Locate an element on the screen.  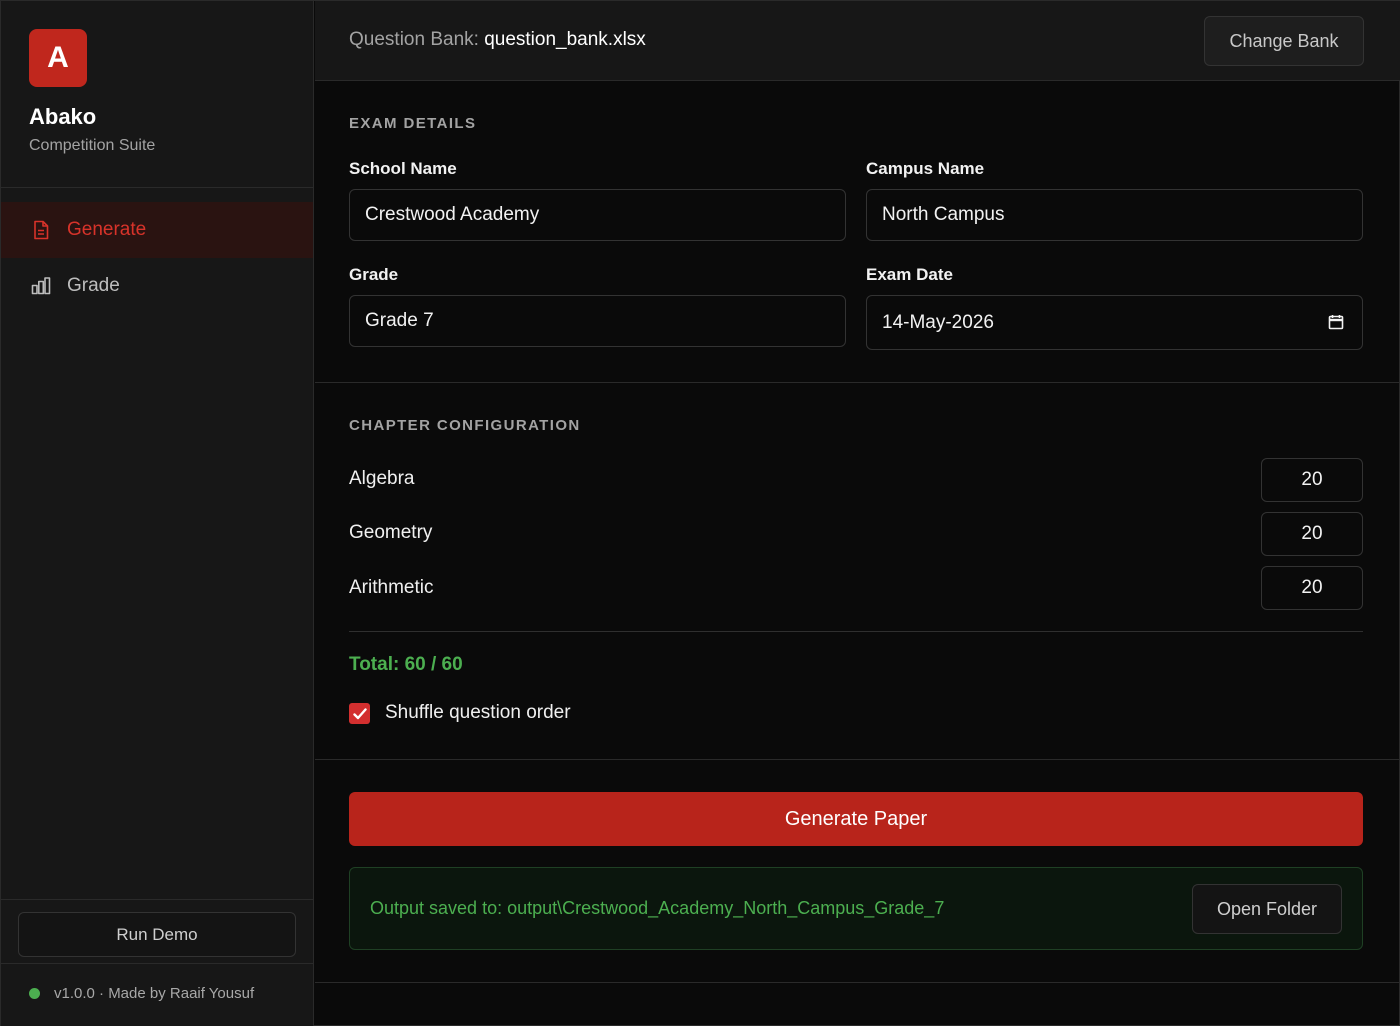
version-text: v1.0.0 · Made by Raaif Yousuf is located at coordinates (154, 993).